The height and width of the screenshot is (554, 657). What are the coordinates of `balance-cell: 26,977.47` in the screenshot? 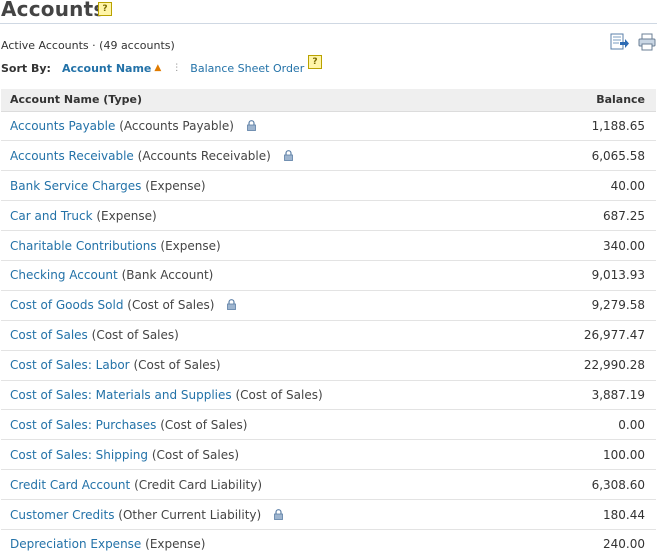 It's located at (596, 335).